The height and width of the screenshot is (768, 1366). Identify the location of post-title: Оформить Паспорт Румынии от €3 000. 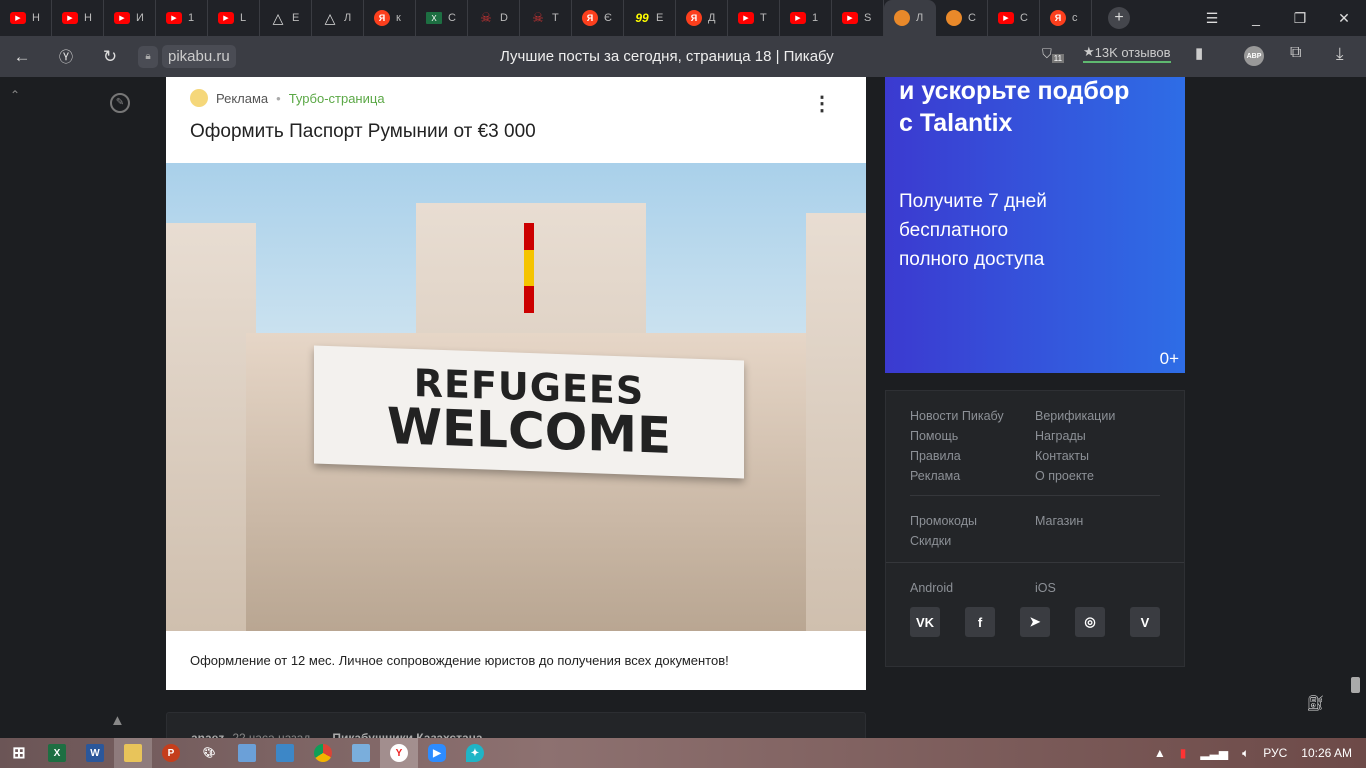
(516, 132).